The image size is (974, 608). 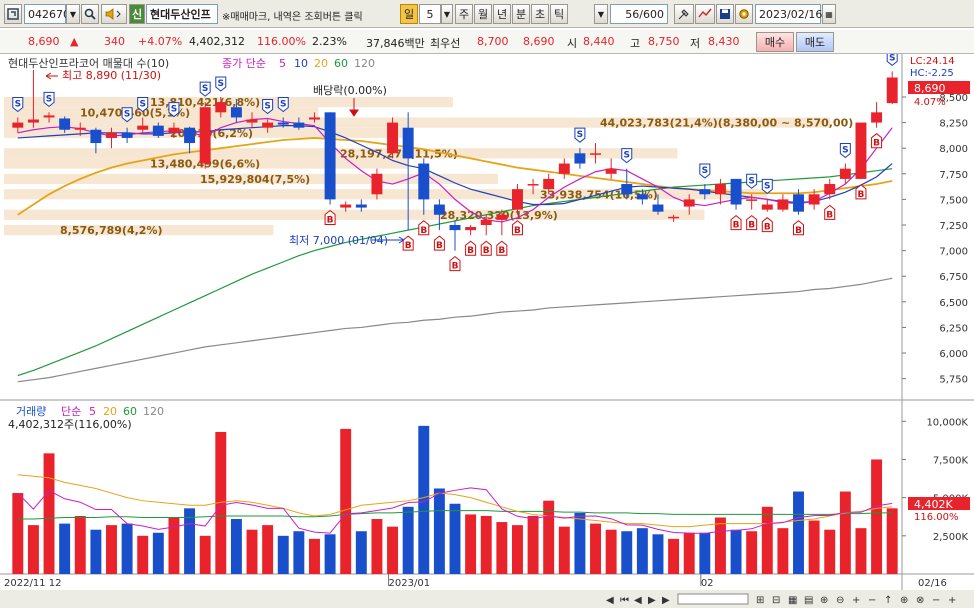 What do you see at coordinates (932, 73) in the screenshot?
I see `hc-label: HC:-2.25` at bounding box center [932, 73].